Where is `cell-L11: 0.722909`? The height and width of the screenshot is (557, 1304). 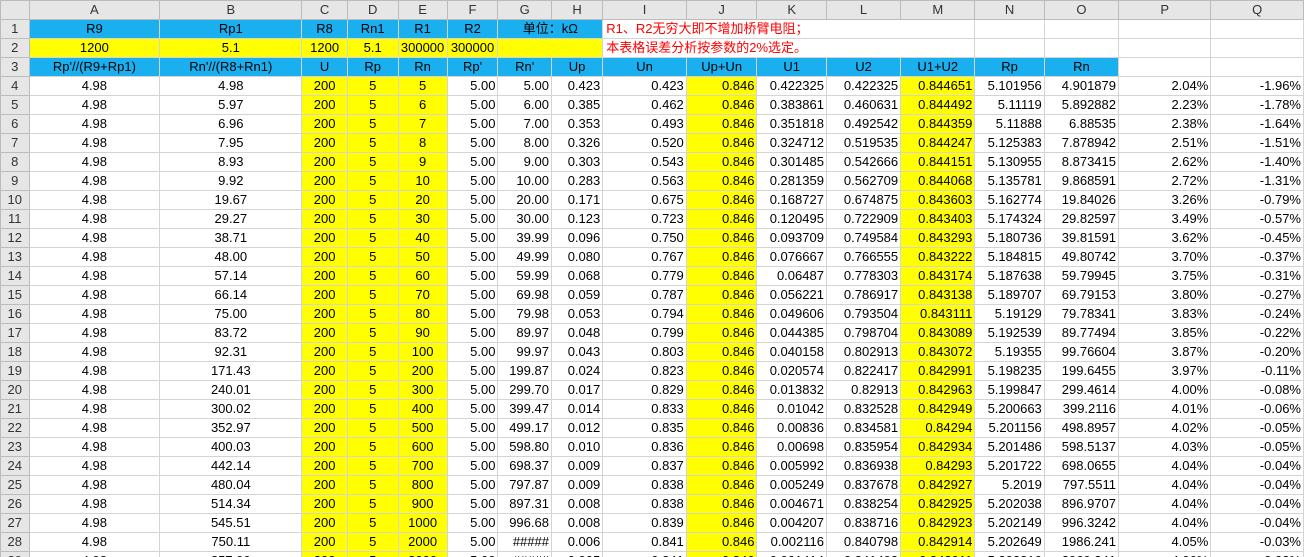
cell-L11: 0.722909 is located at coordinates (863, 219).